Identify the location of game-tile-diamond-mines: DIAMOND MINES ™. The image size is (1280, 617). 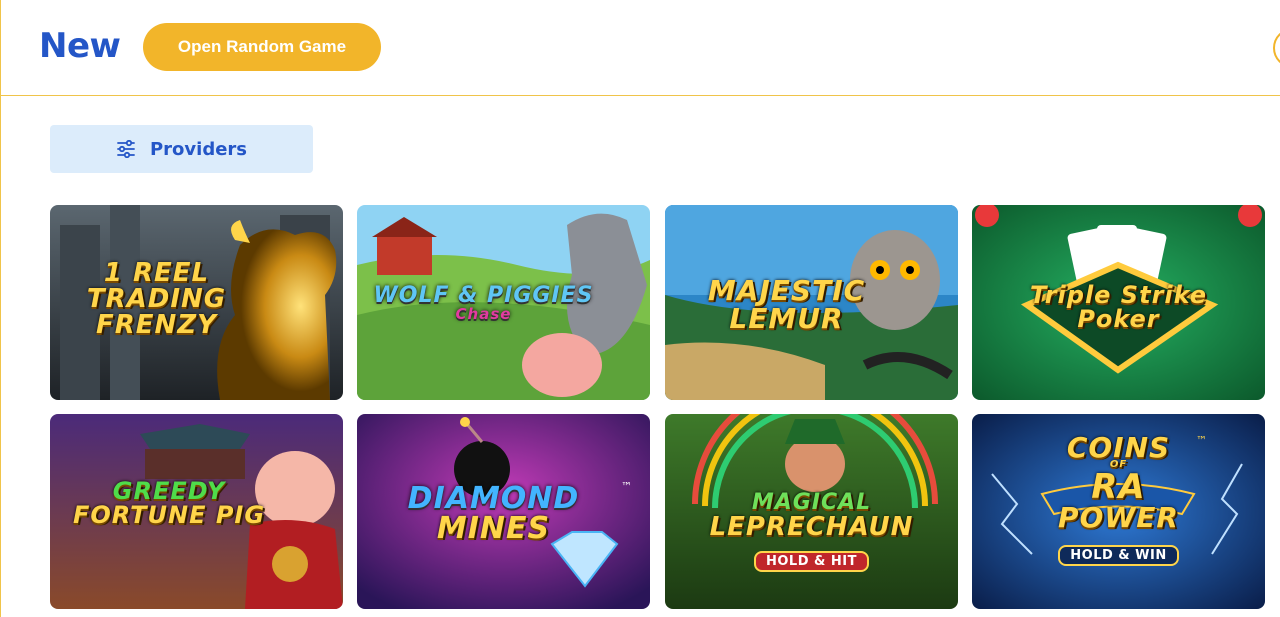
(503, 511).